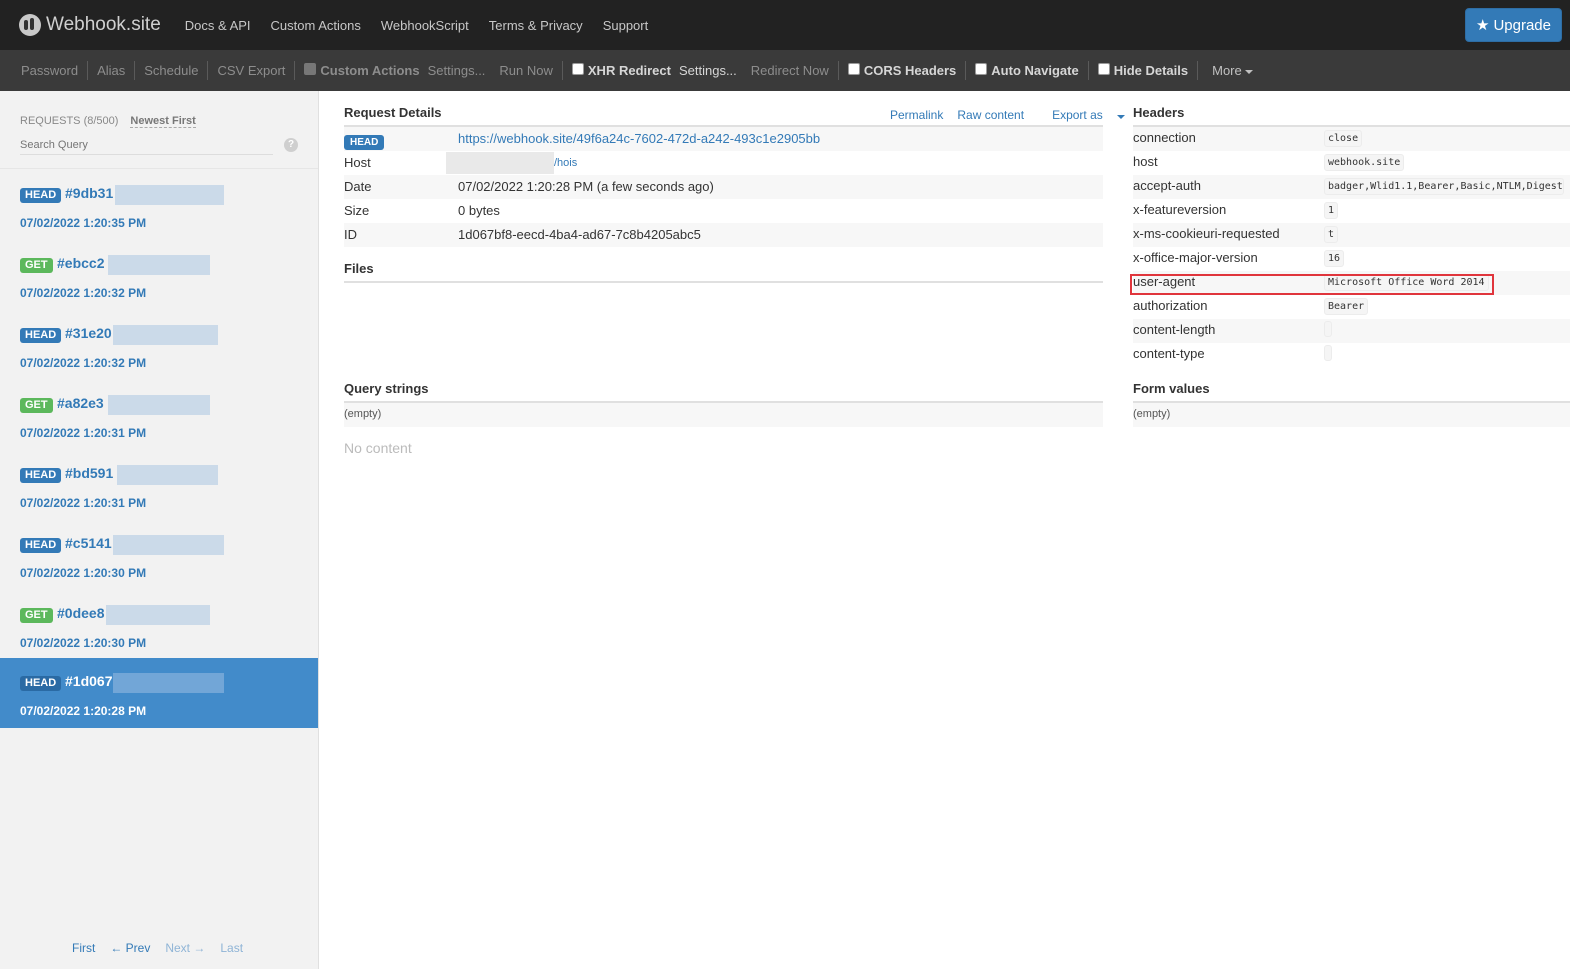 The image size is (1570, 969). I want to click on help-icon: ?, so click(291, 145).